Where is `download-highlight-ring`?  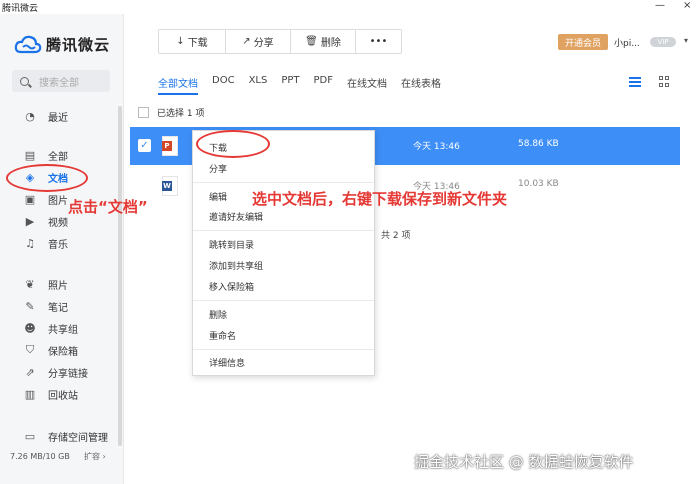 download-highlight-ring is located at coordinates (233, 144).